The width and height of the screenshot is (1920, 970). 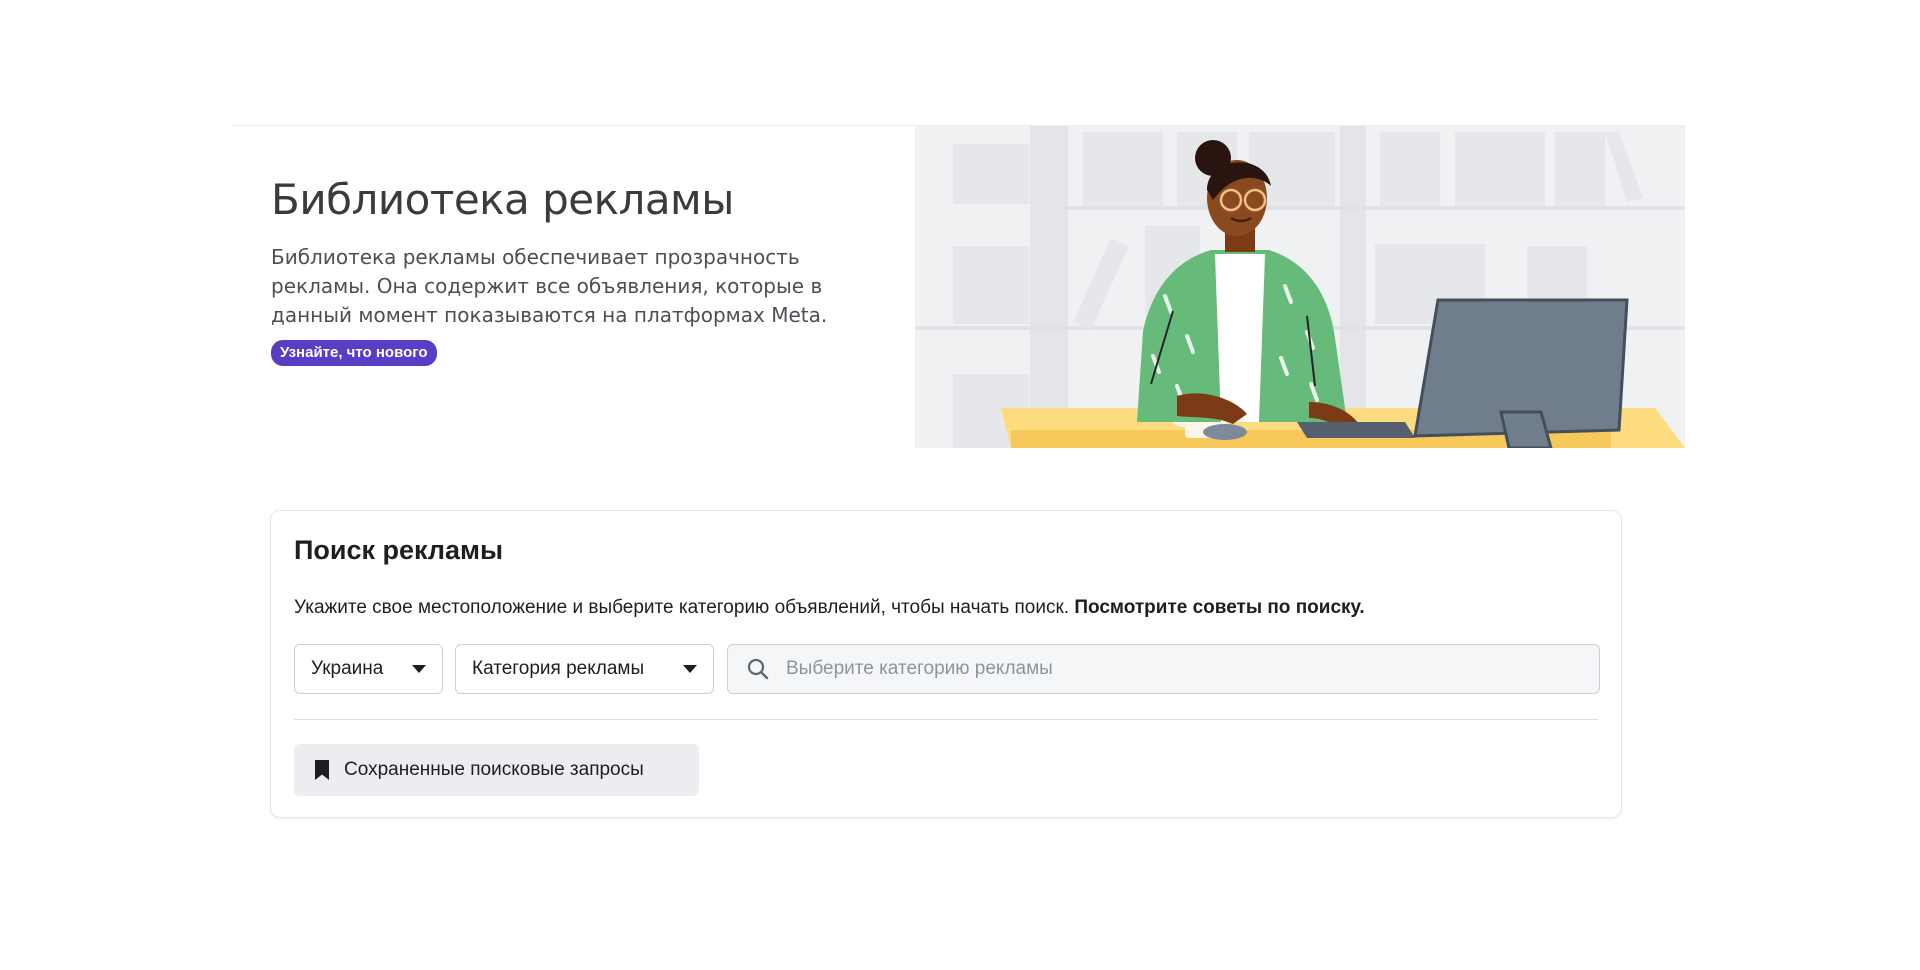 I want to click on country-select: Украина, so click(x=368, y=669).